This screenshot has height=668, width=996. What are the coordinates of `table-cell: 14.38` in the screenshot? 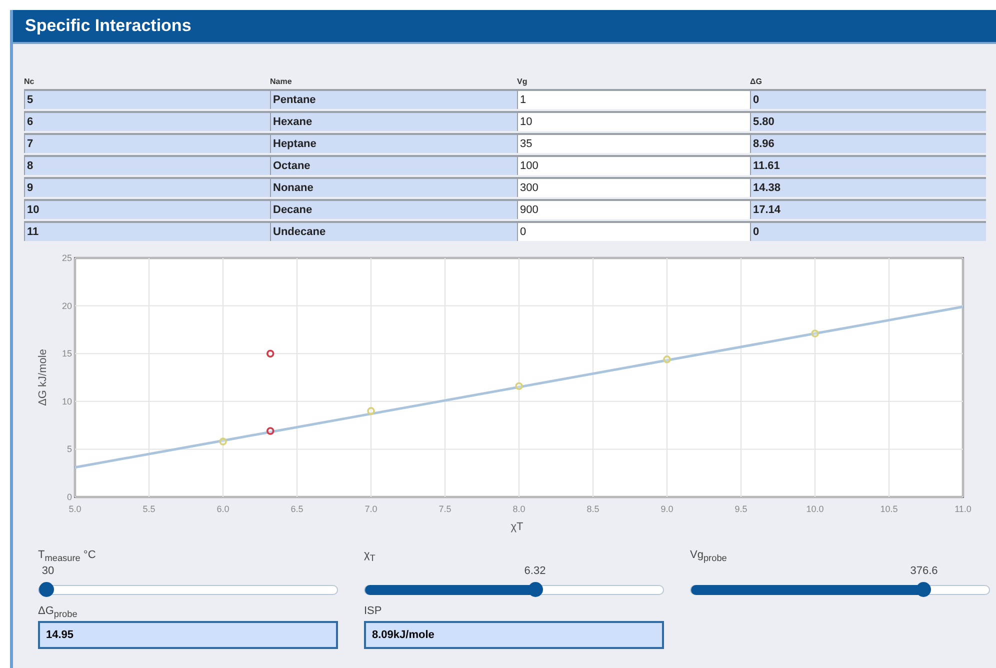 It's located at (868, 187).